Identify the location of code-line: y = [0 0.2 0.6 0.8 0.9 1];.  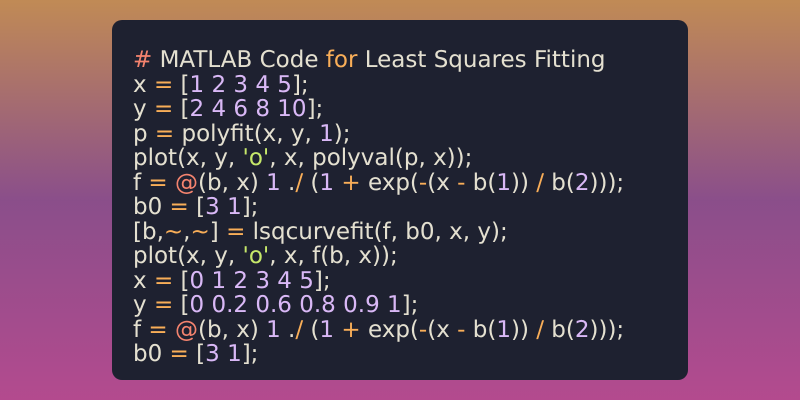
(275, 305).